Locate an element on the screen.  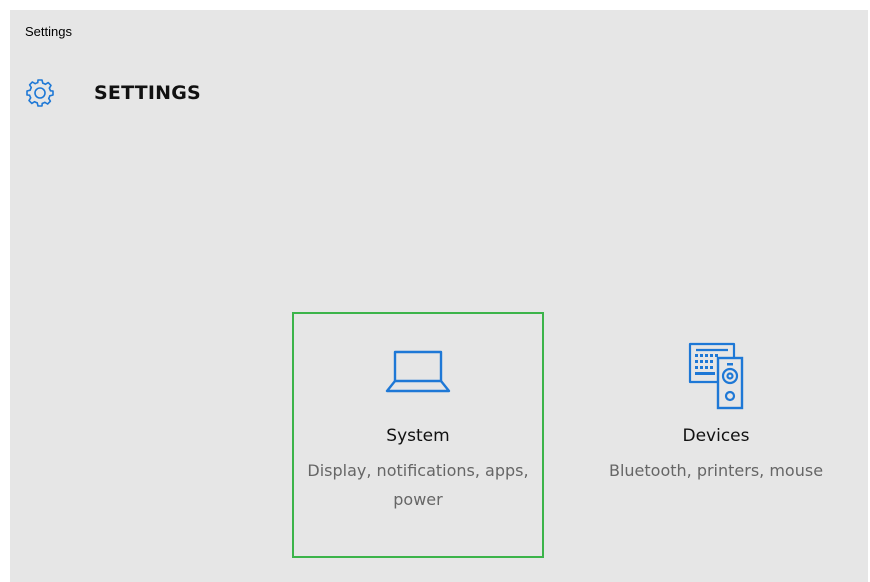
system-tile-title: System is located at coordinates (418, 436).